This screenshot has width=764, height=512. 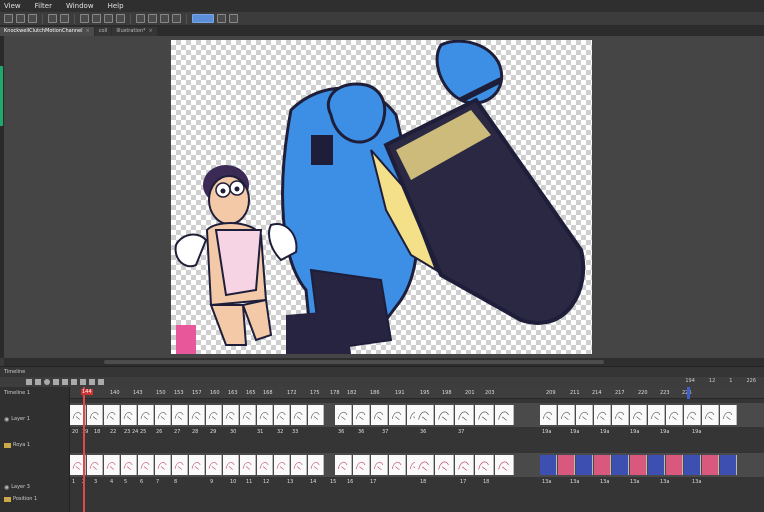 I want to click on clear-icon, so click(x=84, y=18).